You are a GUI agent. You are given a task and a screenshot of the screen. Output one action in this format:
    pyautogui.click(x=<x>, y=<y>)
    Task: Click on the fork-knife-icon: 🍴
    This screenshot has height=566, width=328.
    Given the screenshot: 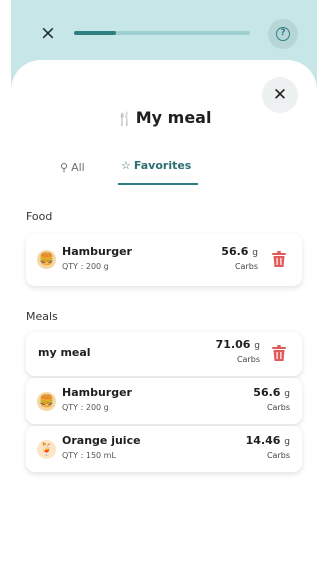 What is the action you would take?
    pyautogui.click(x=124, y=119)
    